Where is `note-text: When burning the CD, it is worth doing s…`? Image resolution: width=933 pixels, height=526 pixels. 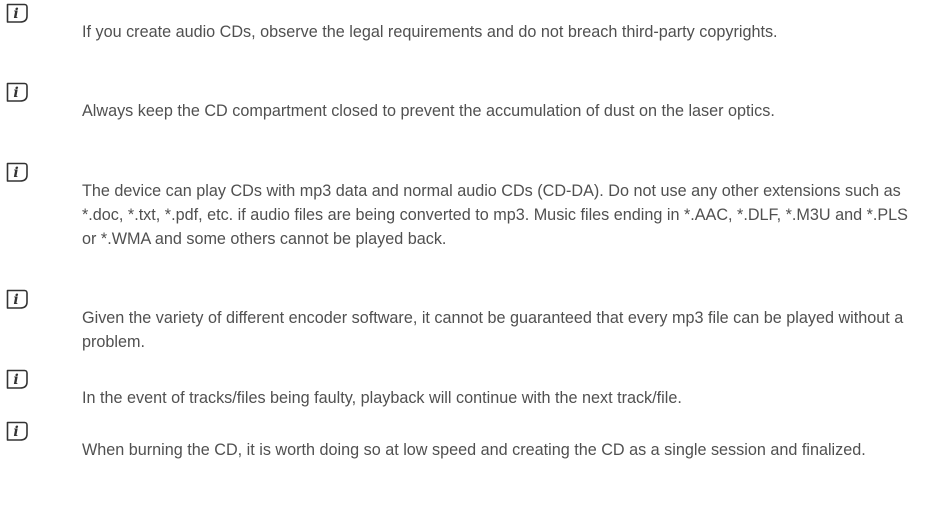 note-text: When burning the CD, it is worth doing s… is located at coordinates (474, 450).